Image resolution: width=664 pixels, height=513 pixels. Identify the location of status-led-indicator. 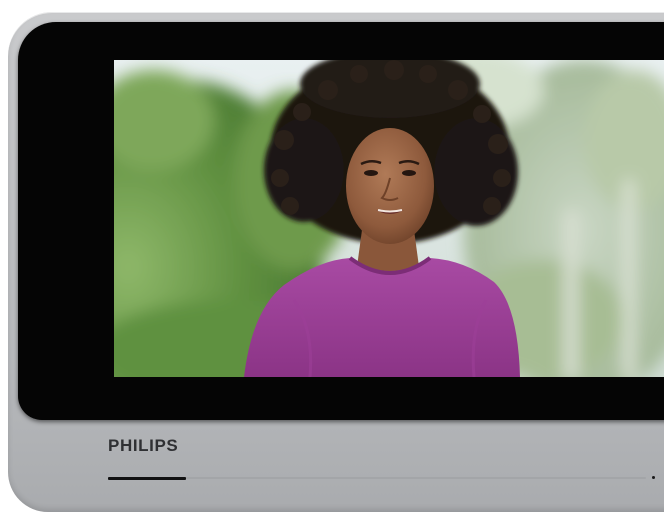
(653, 477).